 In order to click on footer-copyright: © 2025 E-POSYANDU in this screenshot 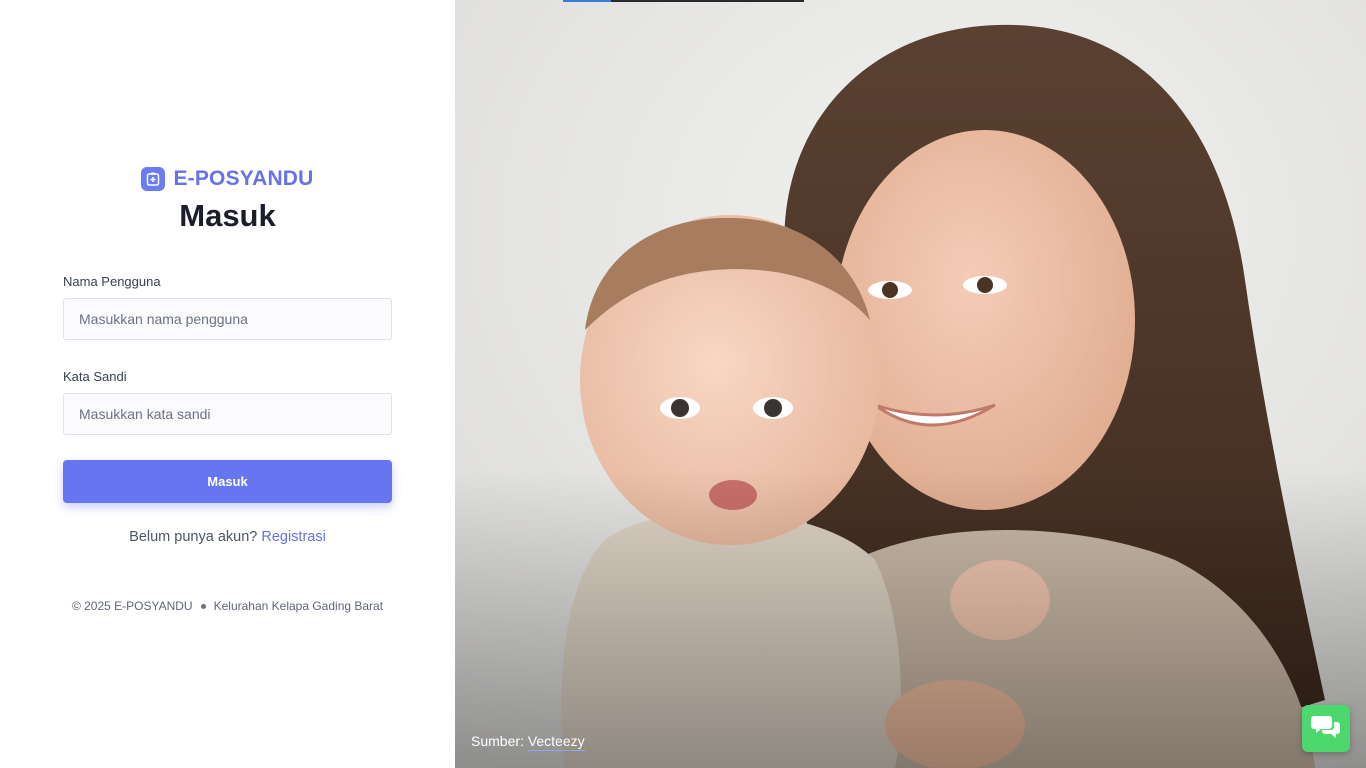, I will do `click(132, 606)`.